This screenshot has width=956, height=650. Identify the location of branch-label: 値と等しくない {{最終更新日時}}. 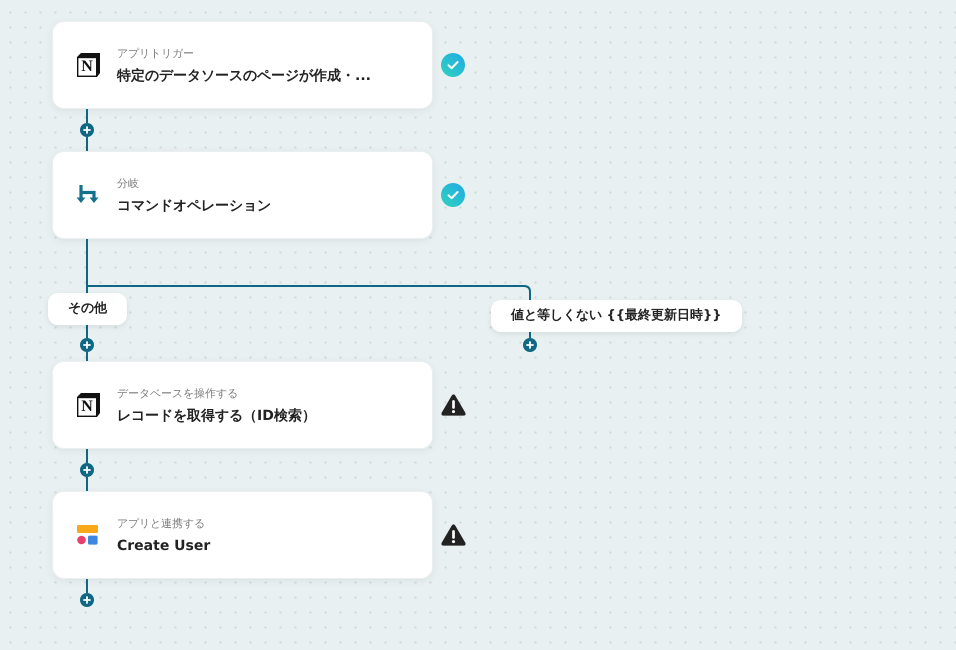
(616, 316).